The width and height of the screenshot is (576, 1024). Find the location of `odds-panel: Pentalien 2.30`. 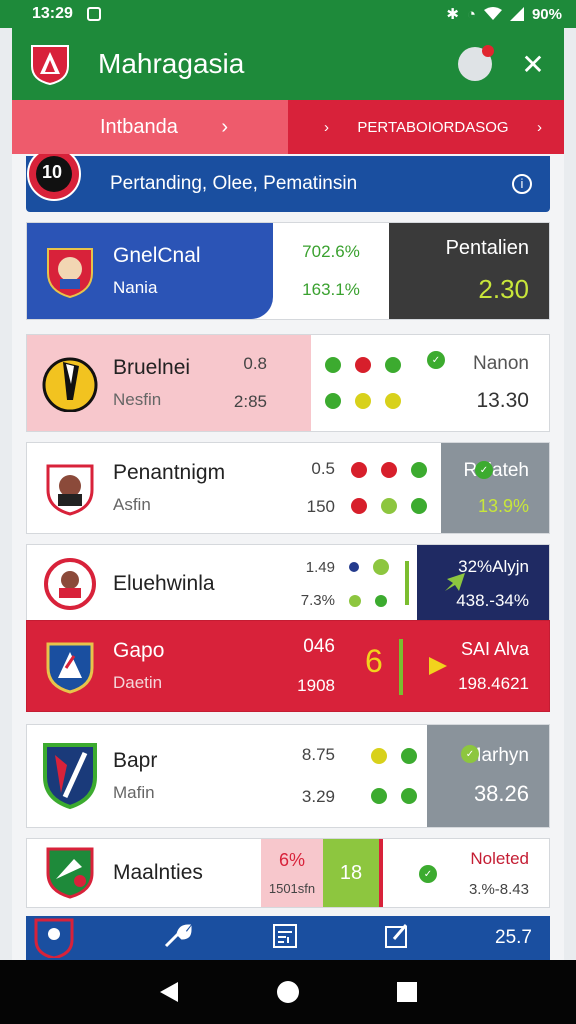

odds-panel: Pentalien 2.30 is located at coordinates (469, 271).